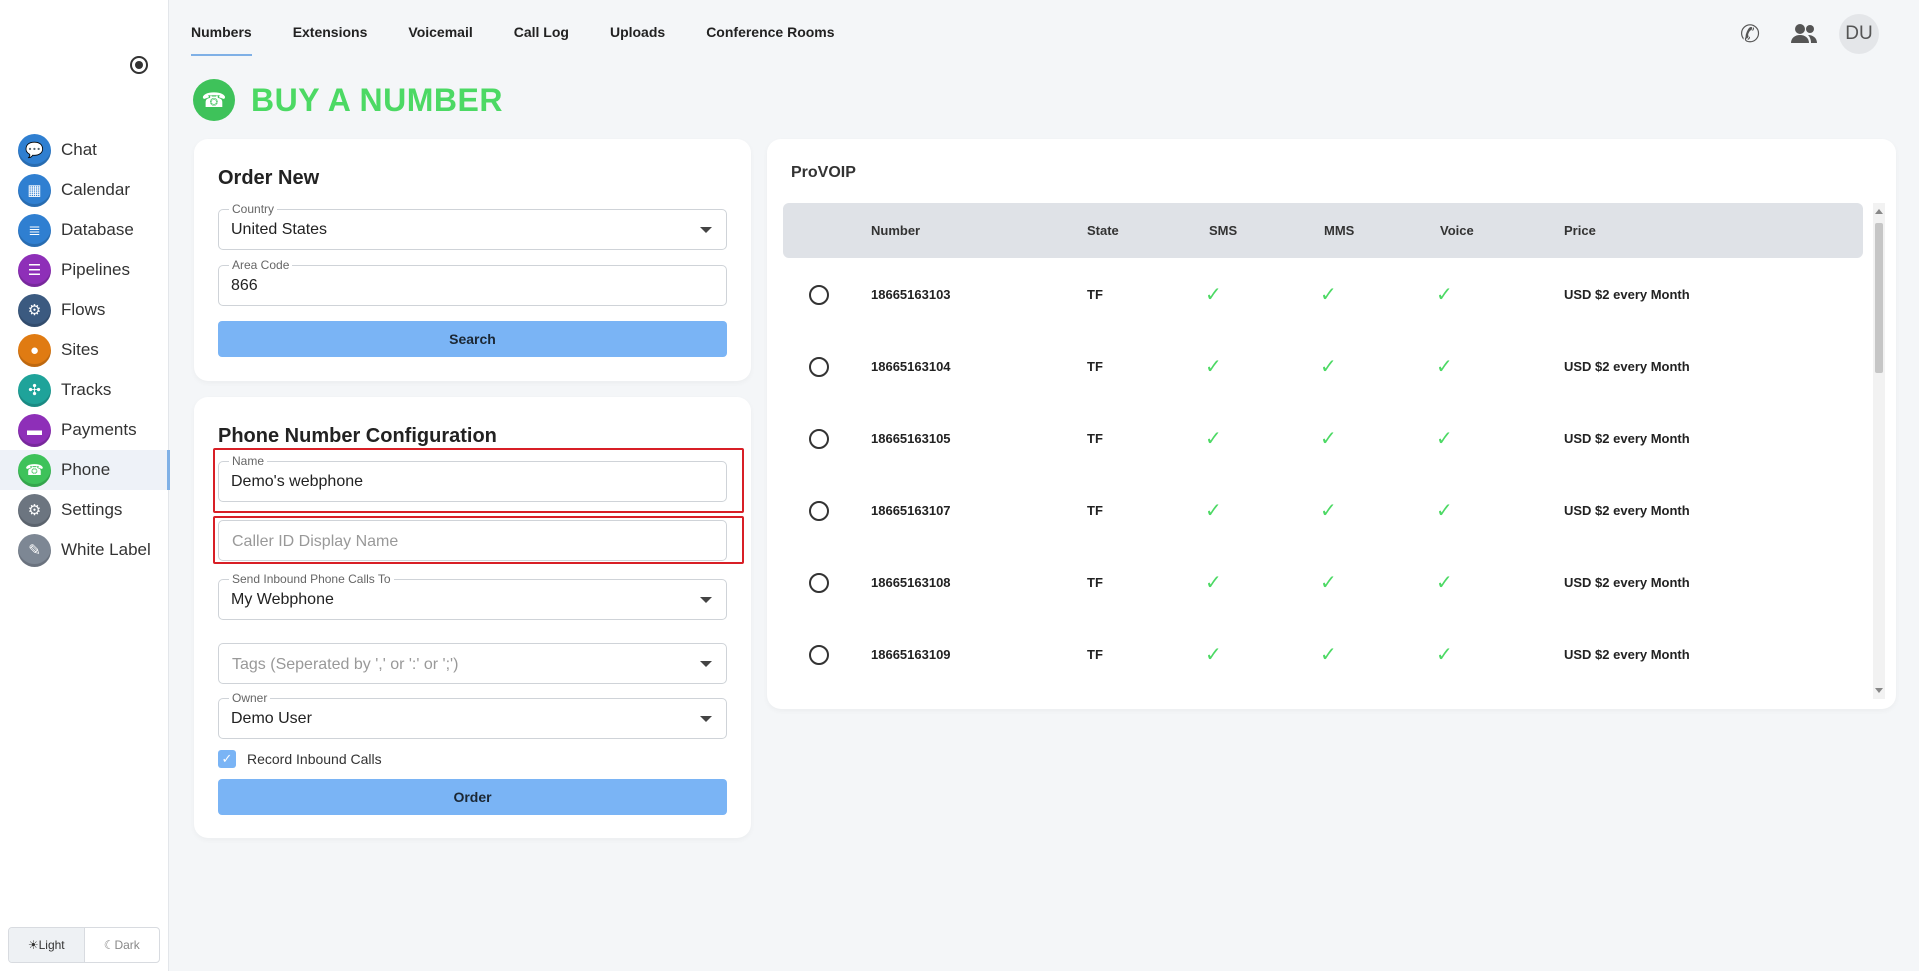  I want to click on name-value: Demo's webphone, so click(297, 481).